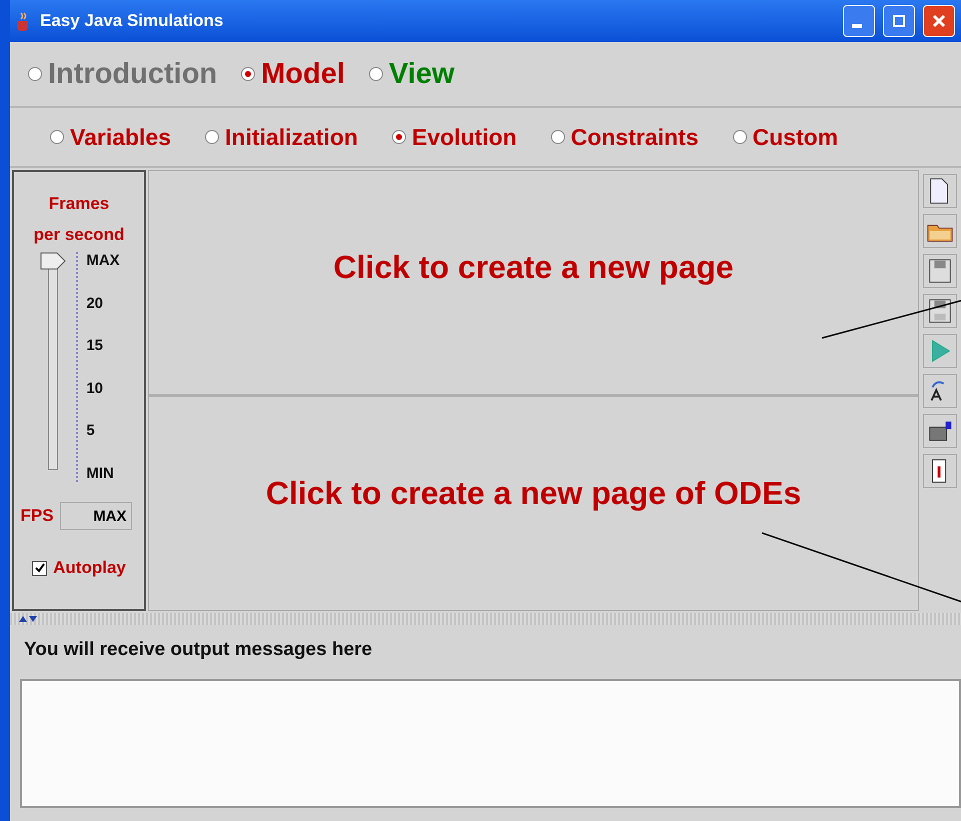 This screenshot has height=821, width=961. I want to click on sub-tab: Variables, so click(111, 137).